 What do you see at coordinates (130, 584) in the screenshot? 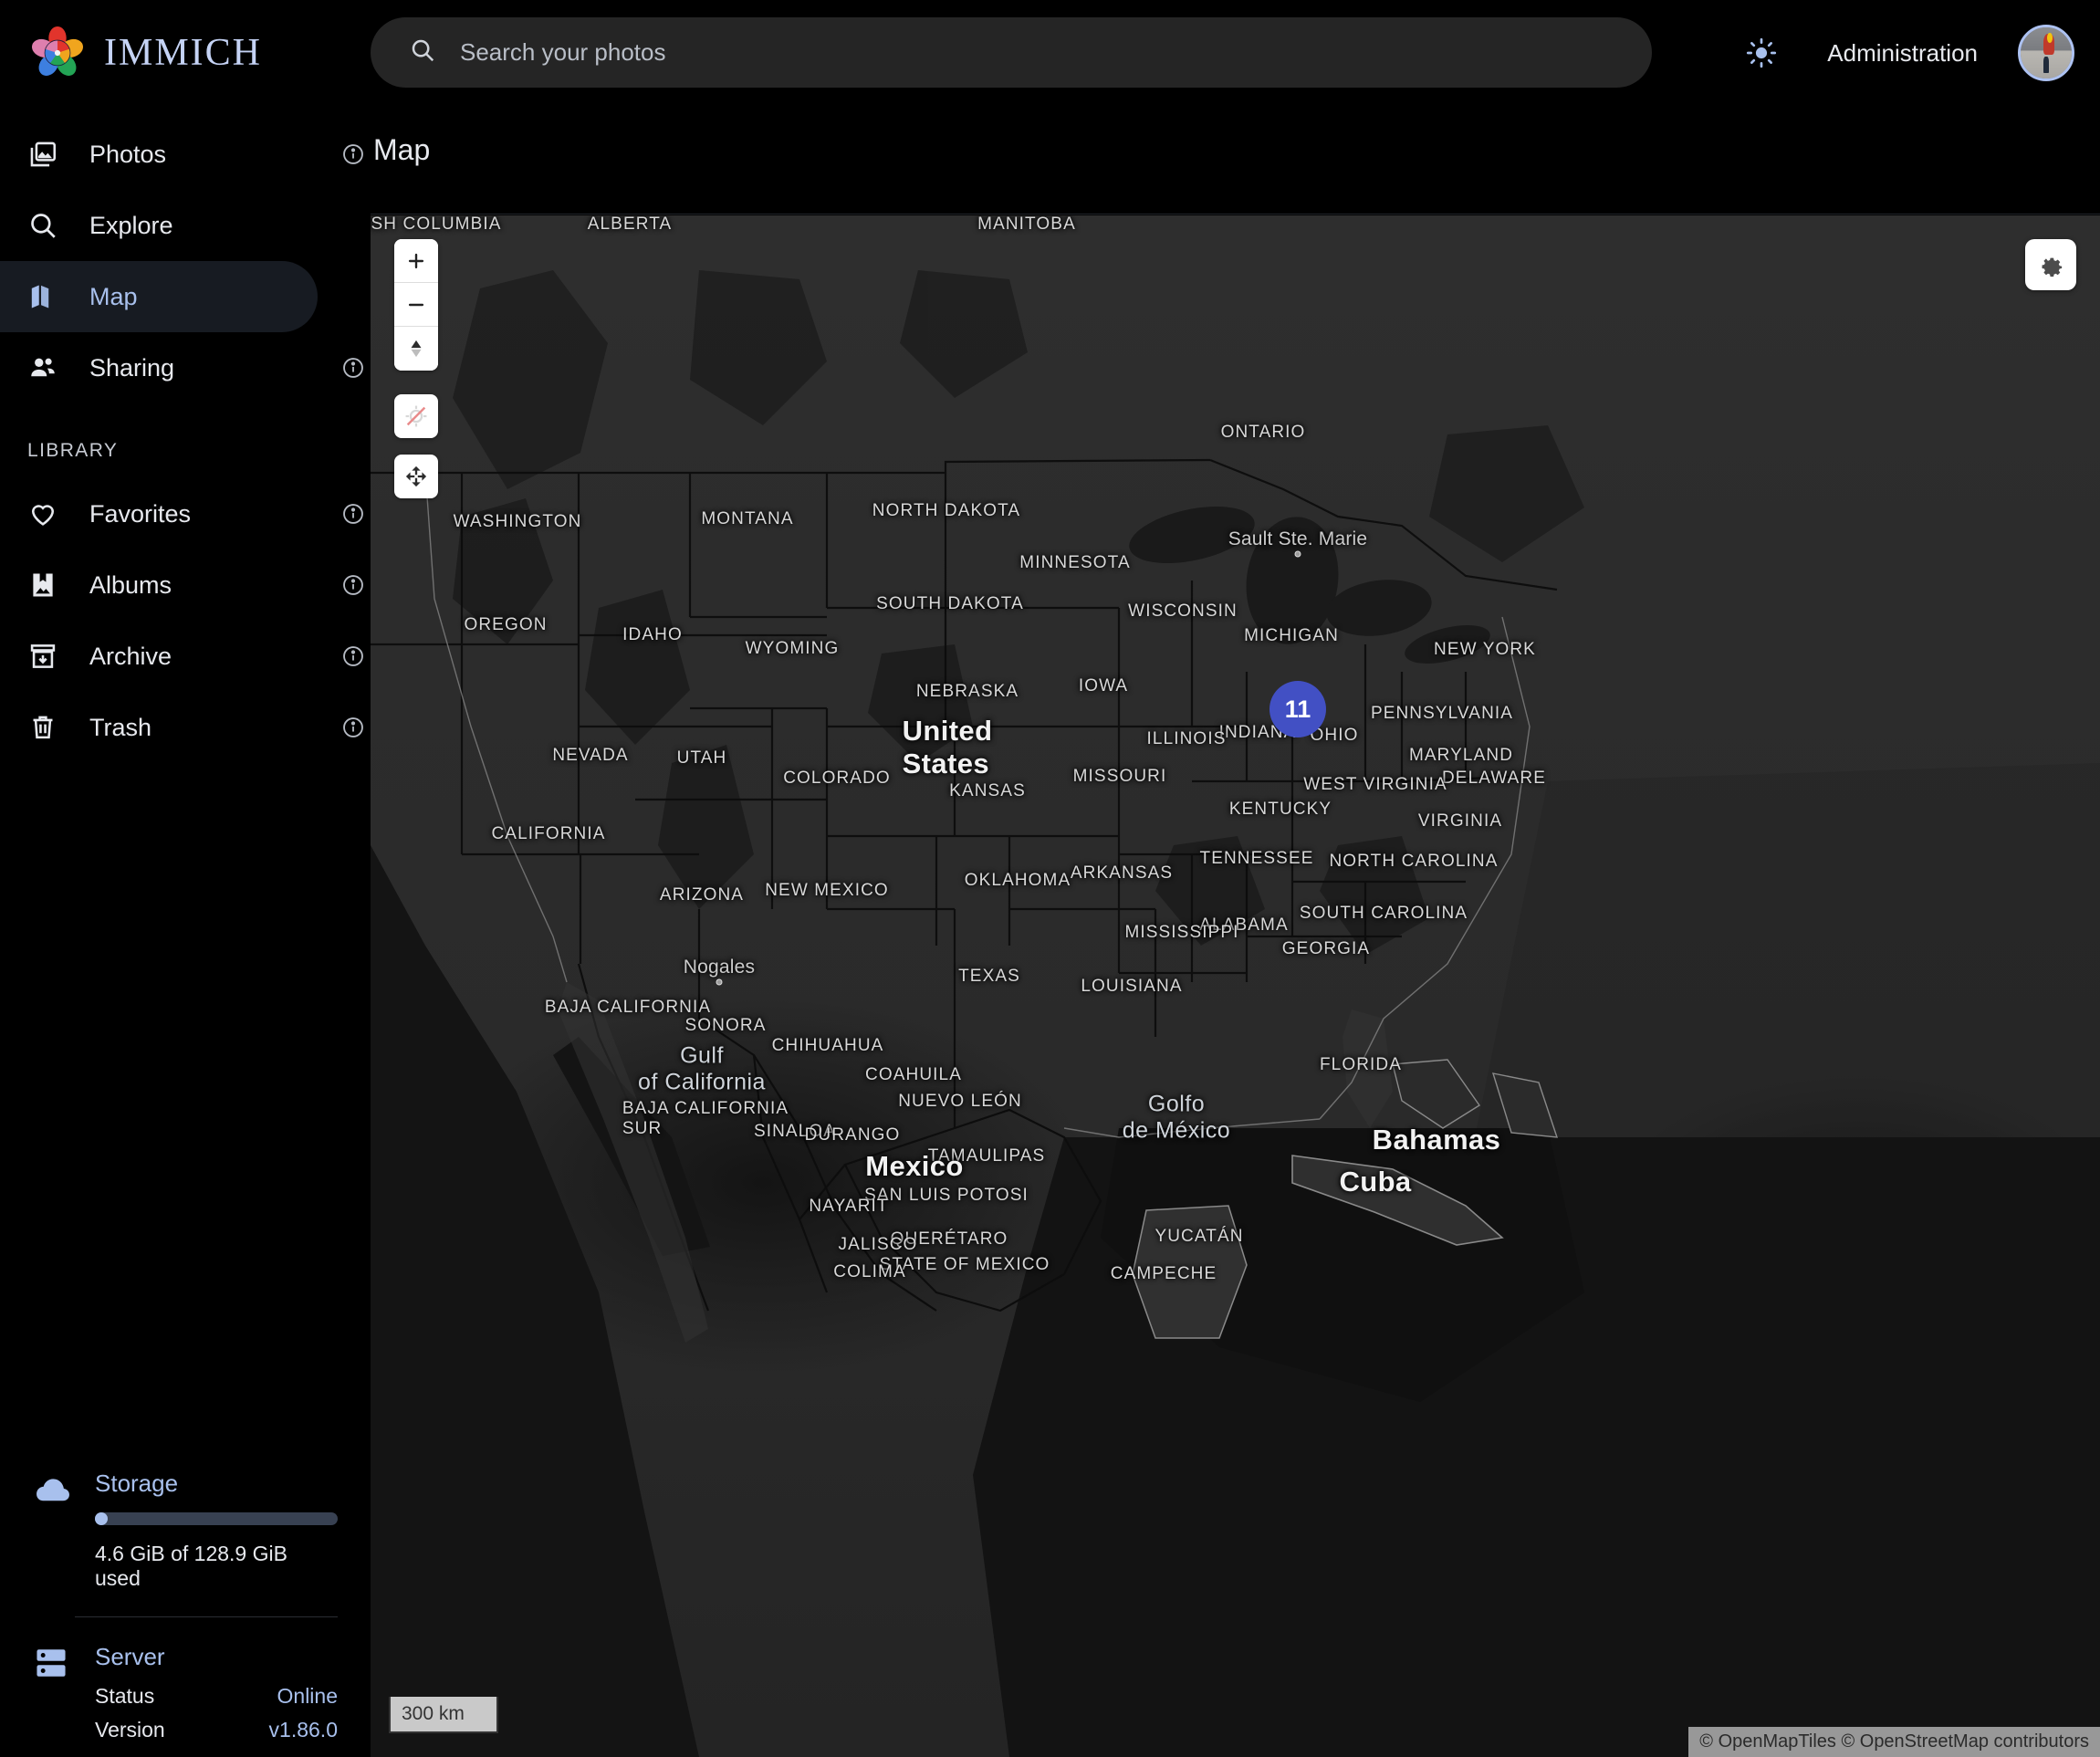
I see `sidebar-item-label: Albums` at bounding box center [130, 584].